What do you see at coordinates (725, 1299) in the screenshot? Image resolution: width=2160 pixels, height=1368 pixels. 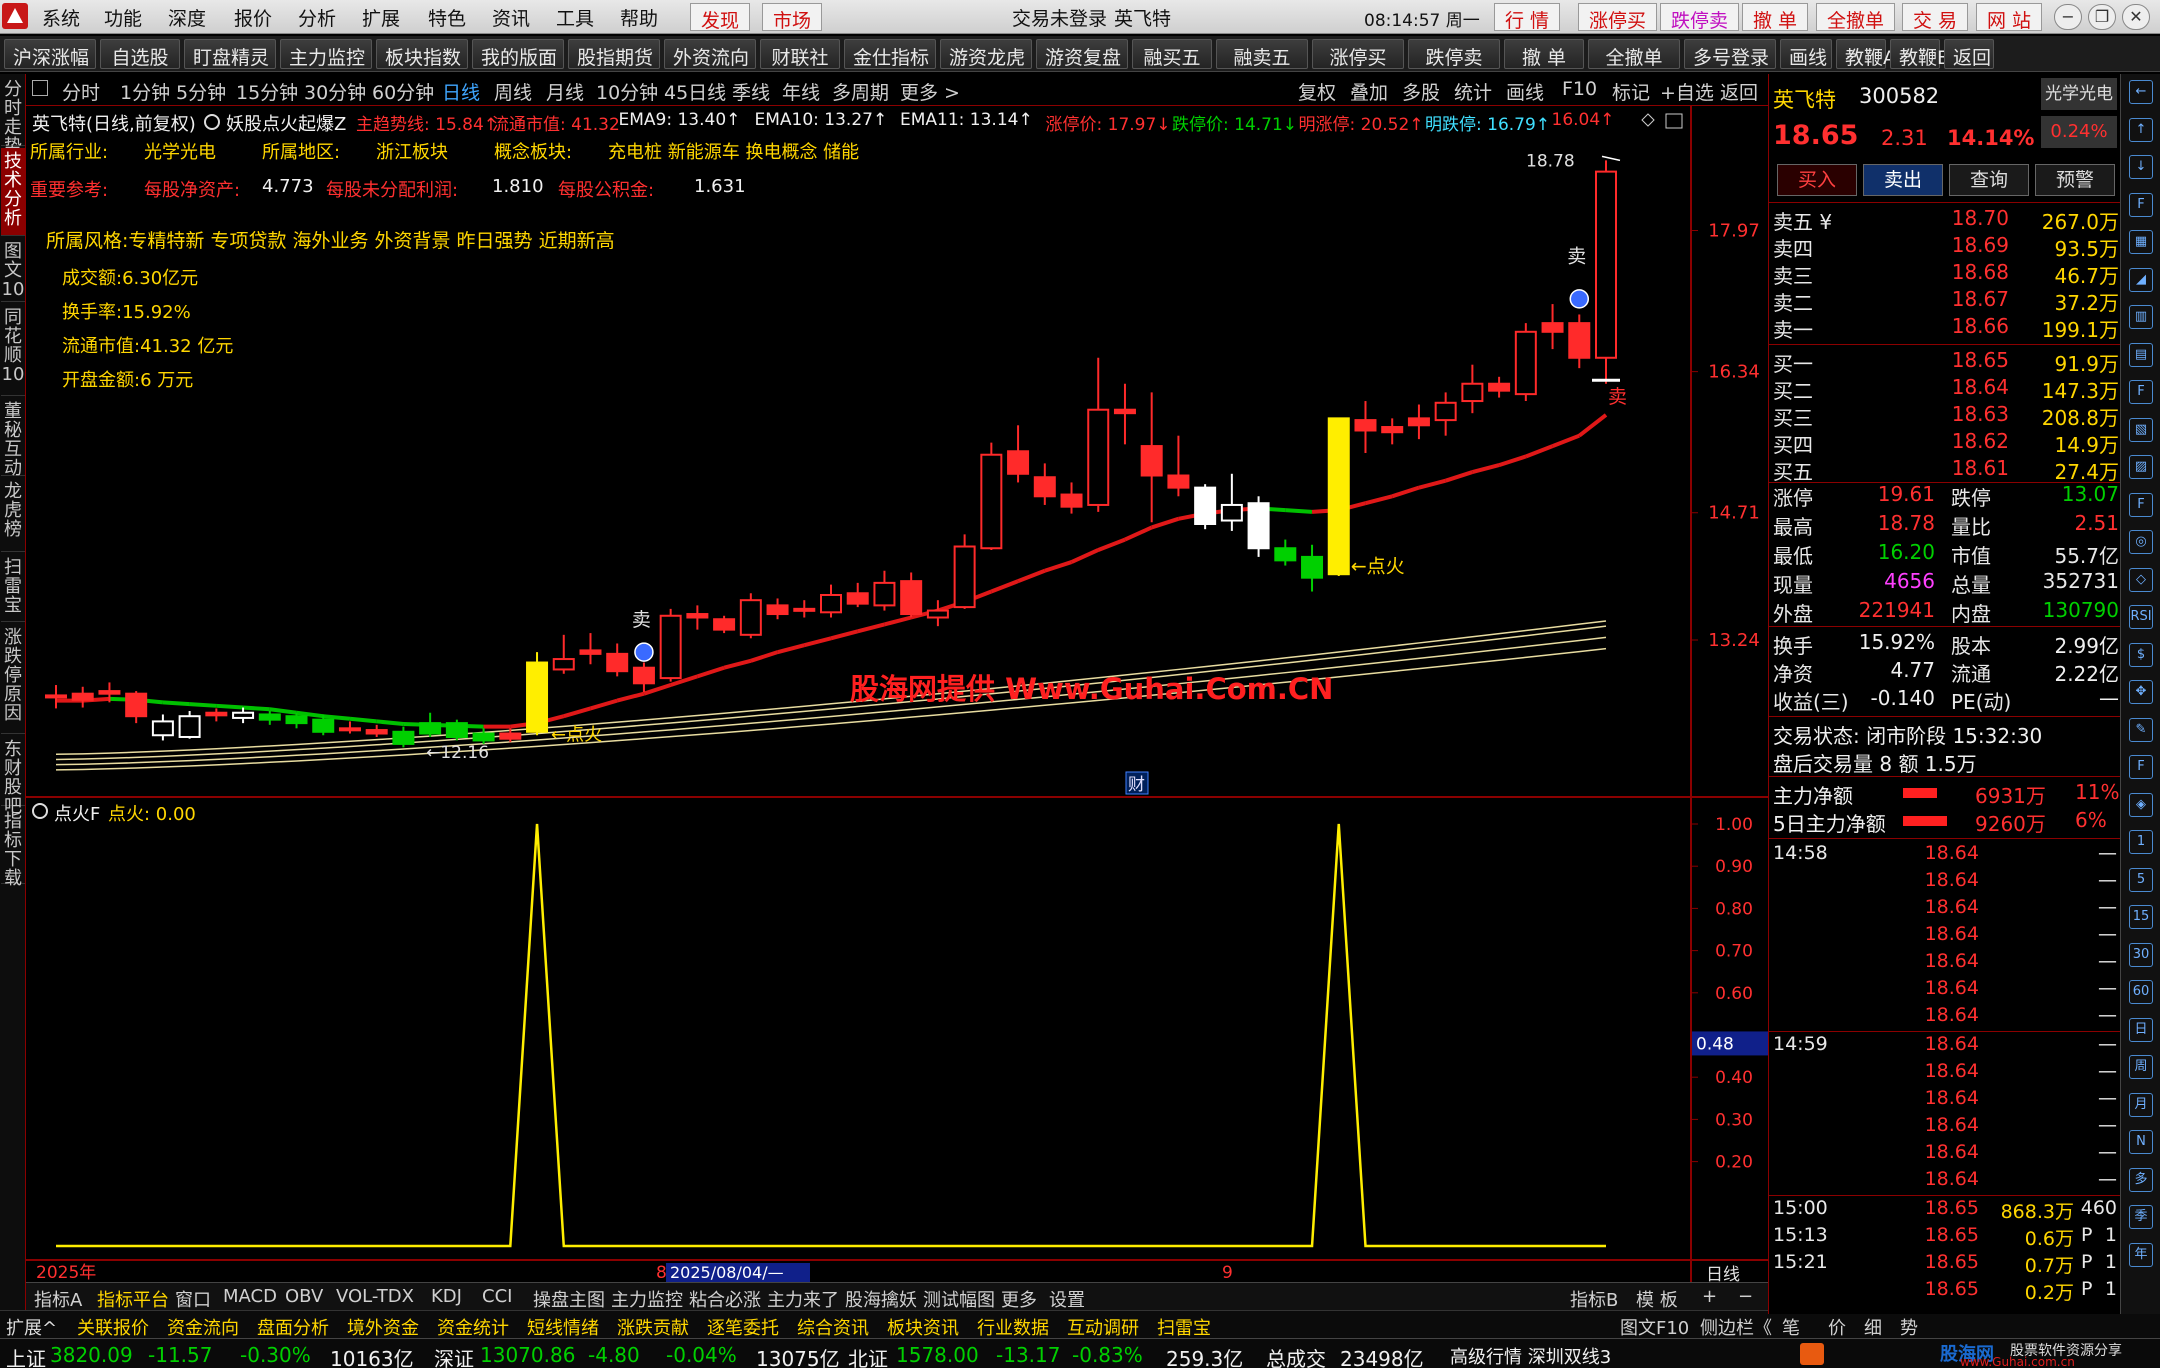 I see `indicator-tab: 粘合必涨` at bounding box center [725, 1299].